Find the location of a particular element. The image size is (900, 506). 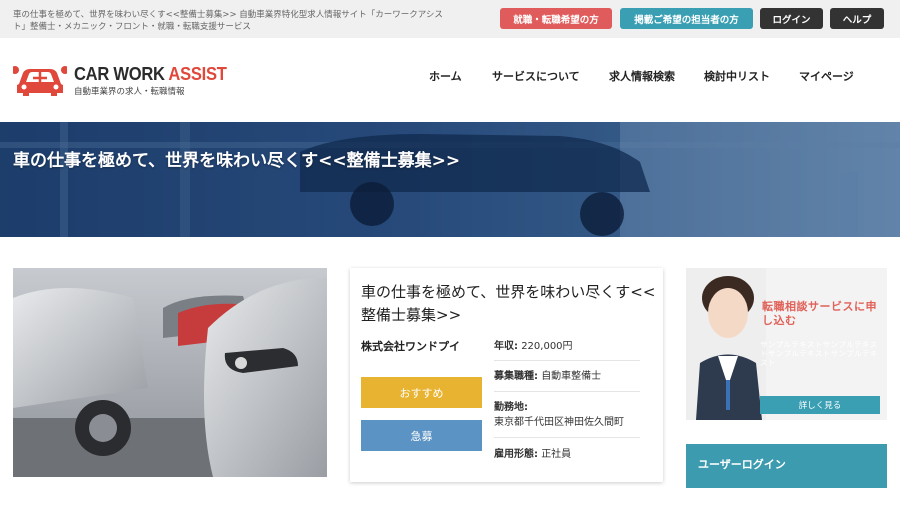

ad-details-button: 詳しく見る is located at coordinates (820, 405).